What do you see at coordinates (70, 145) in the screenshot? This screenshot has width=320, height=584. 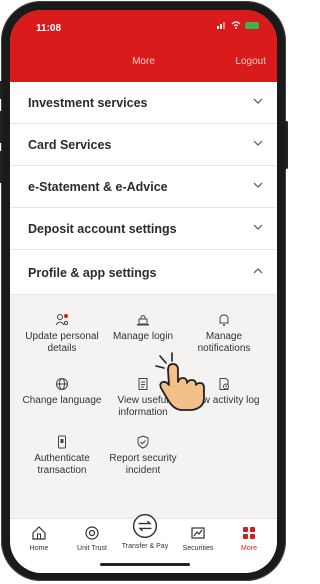 I see `section-label: Card Services` at bounding box center [70, 145].